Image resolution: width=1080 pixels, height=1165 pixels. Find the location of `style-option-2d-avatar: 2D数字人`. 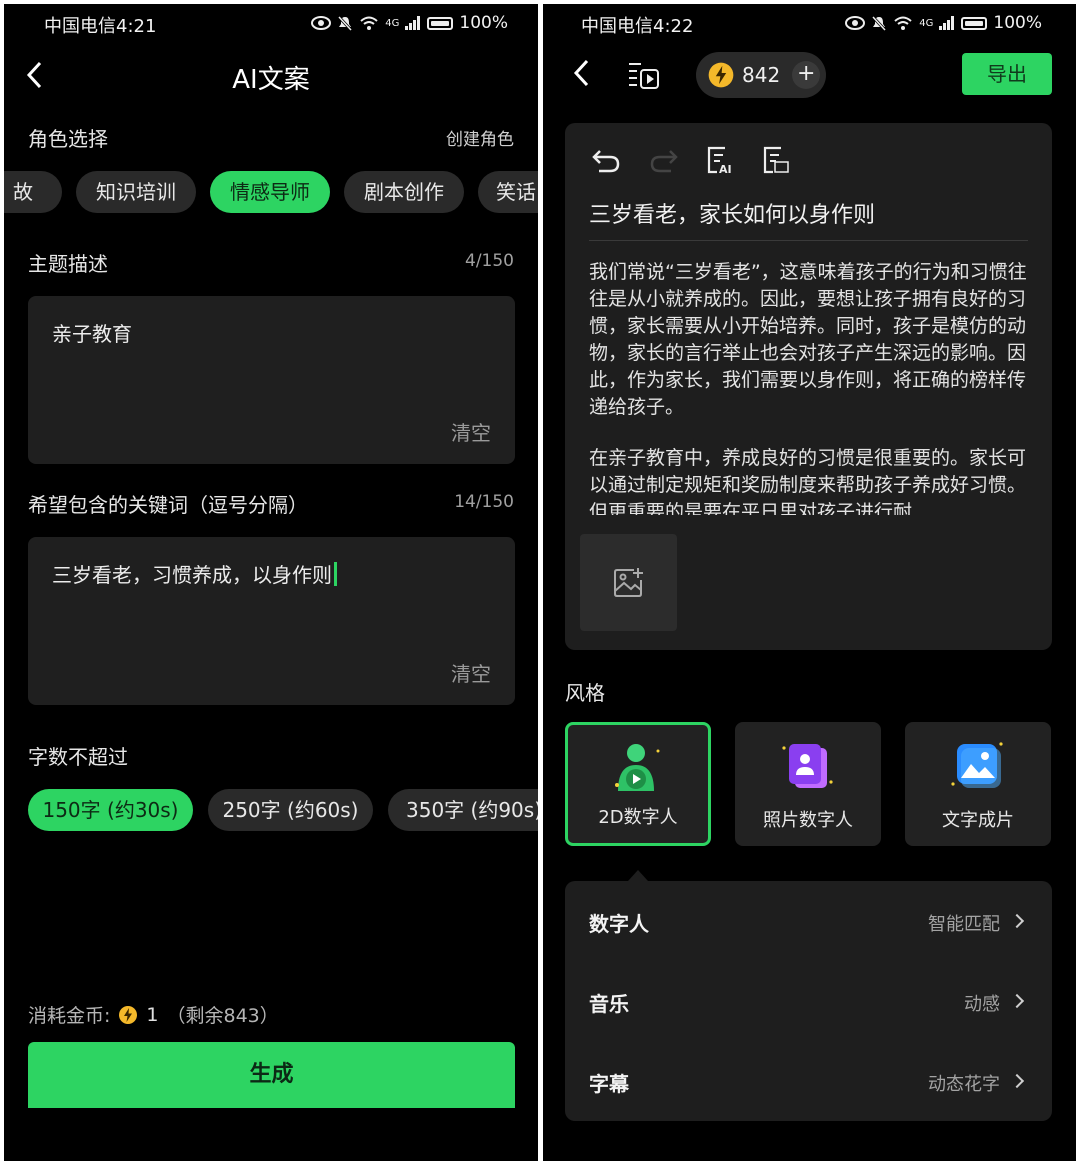

style-option-2d-avatar: 2D数字人 is located at coordinates (638, 784).